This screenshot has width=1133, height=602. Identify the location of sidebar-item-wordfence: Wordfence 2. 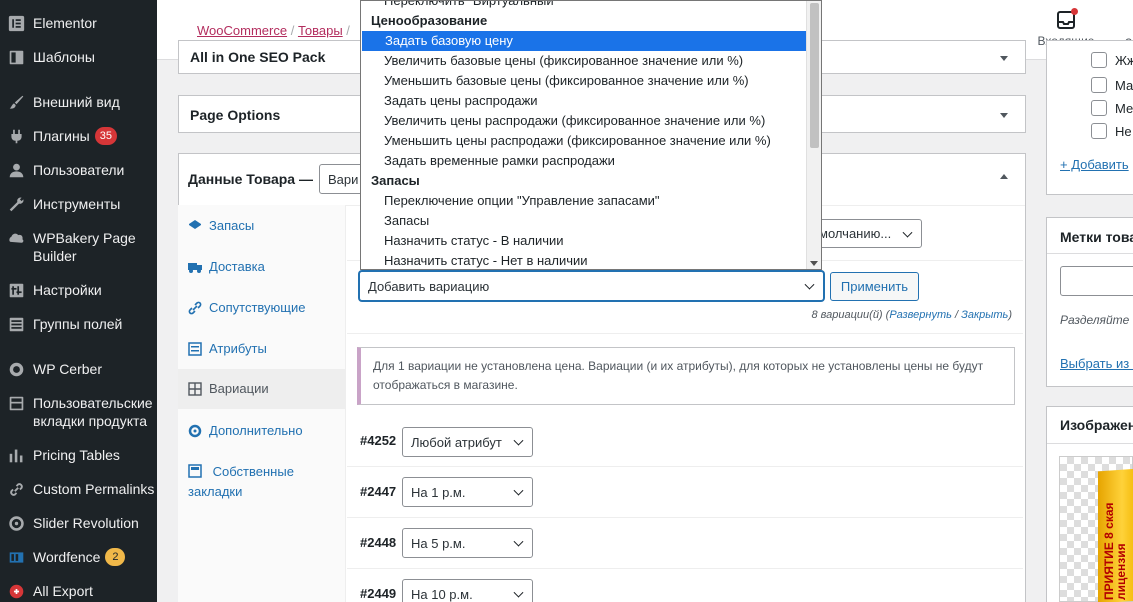
(78, 557).